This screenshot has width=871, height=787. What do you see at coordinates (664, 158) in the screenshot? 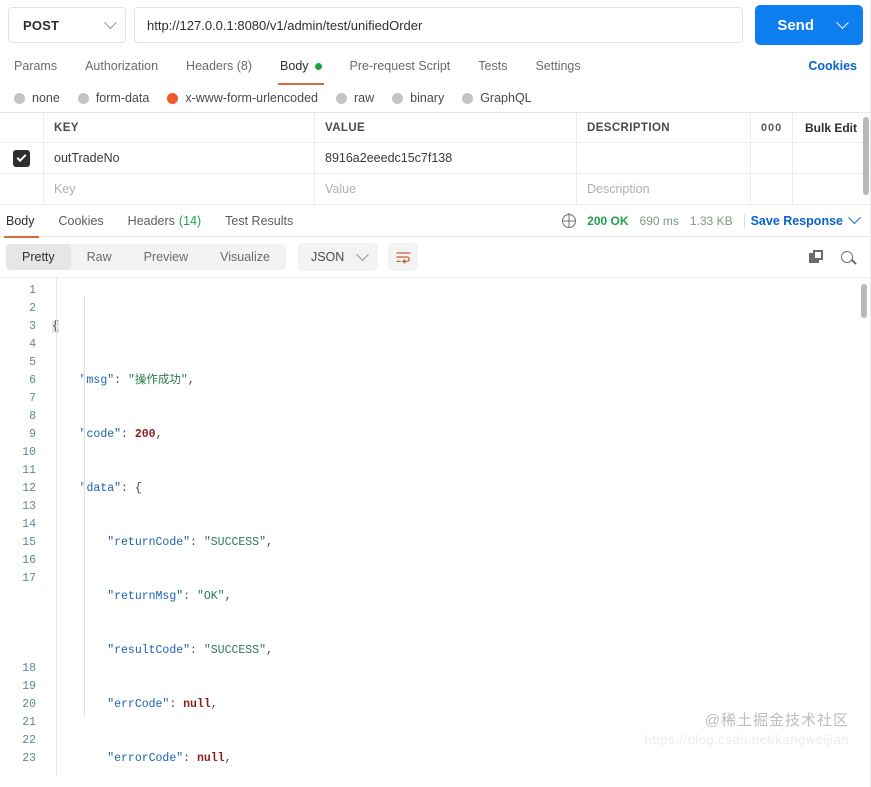
I see `row-description` at bounding box center [664, 158].